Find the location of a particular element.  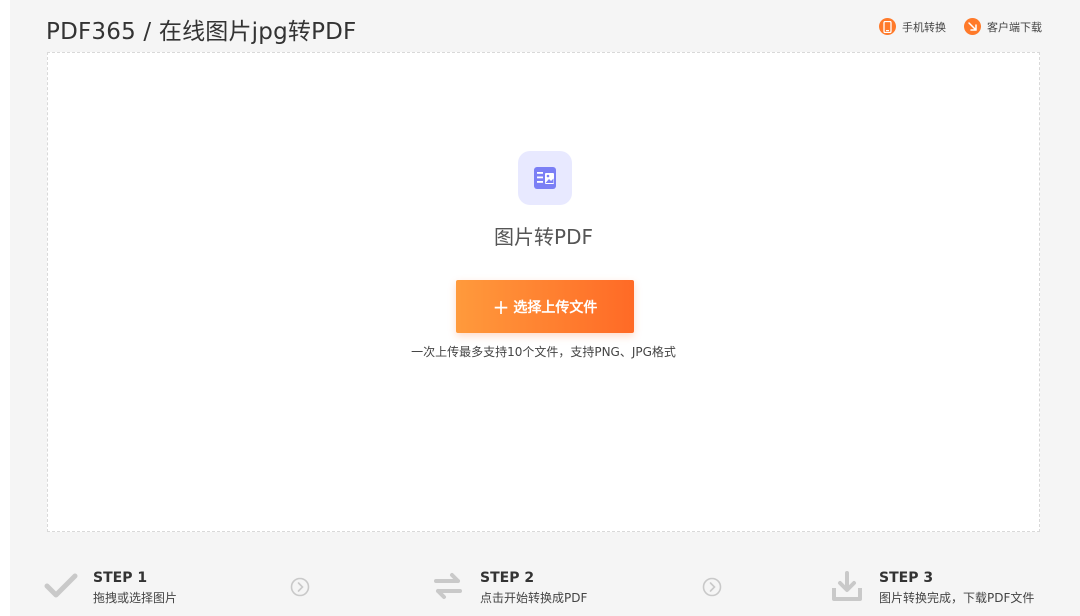

step-2-desc: 点击开始转换成PDF is located at coordinates (534, 598).